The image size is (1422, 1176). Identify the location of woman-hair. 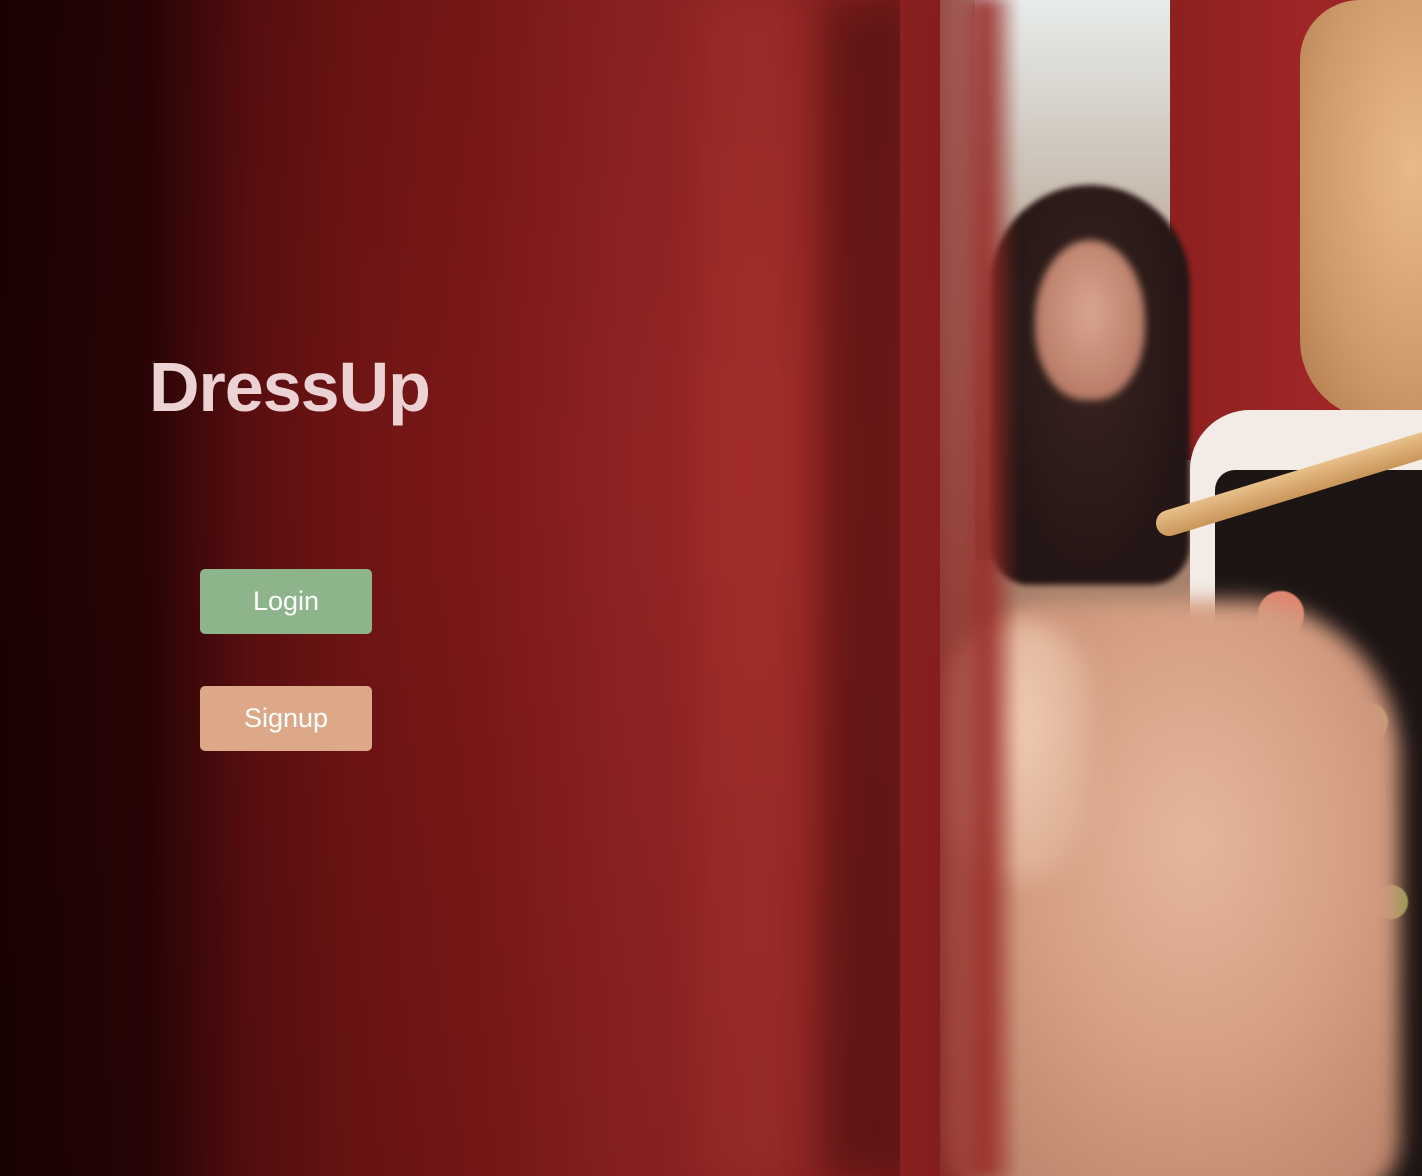
(1361, 210).